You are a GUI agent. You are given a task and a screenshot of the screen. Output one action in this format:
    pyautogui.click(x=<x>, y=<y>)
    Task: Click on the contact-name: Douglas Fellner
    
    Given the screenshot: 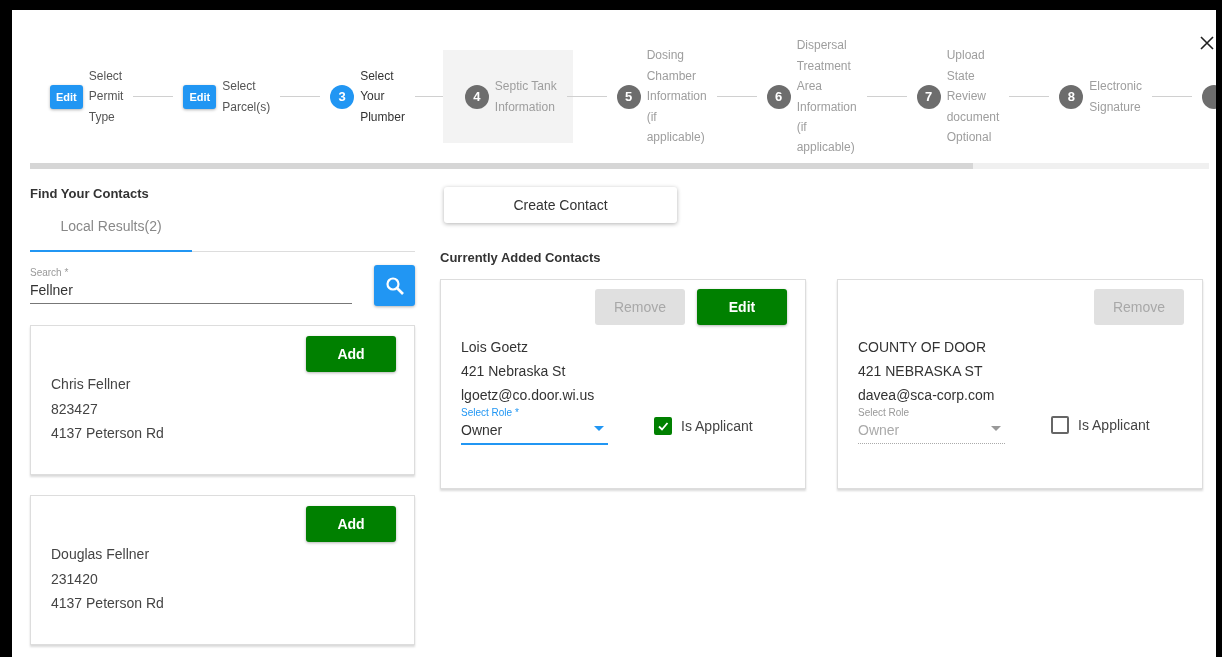 What is the action you would take?
    pyautogui.click(x=101, y=554)
    